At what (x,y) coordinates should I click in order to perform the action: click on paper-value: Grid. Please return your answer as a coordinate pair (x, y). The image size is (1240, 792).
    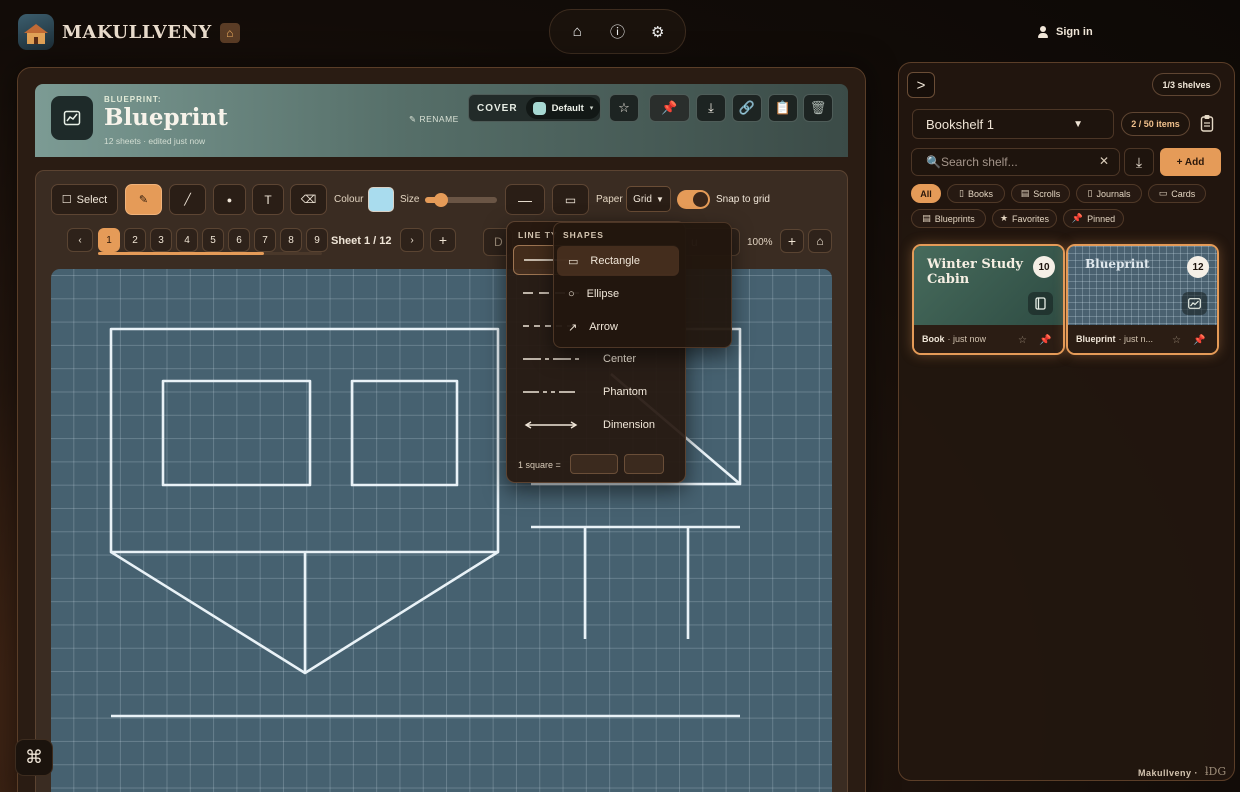
    Looking at the image, I should click on (642, 199).